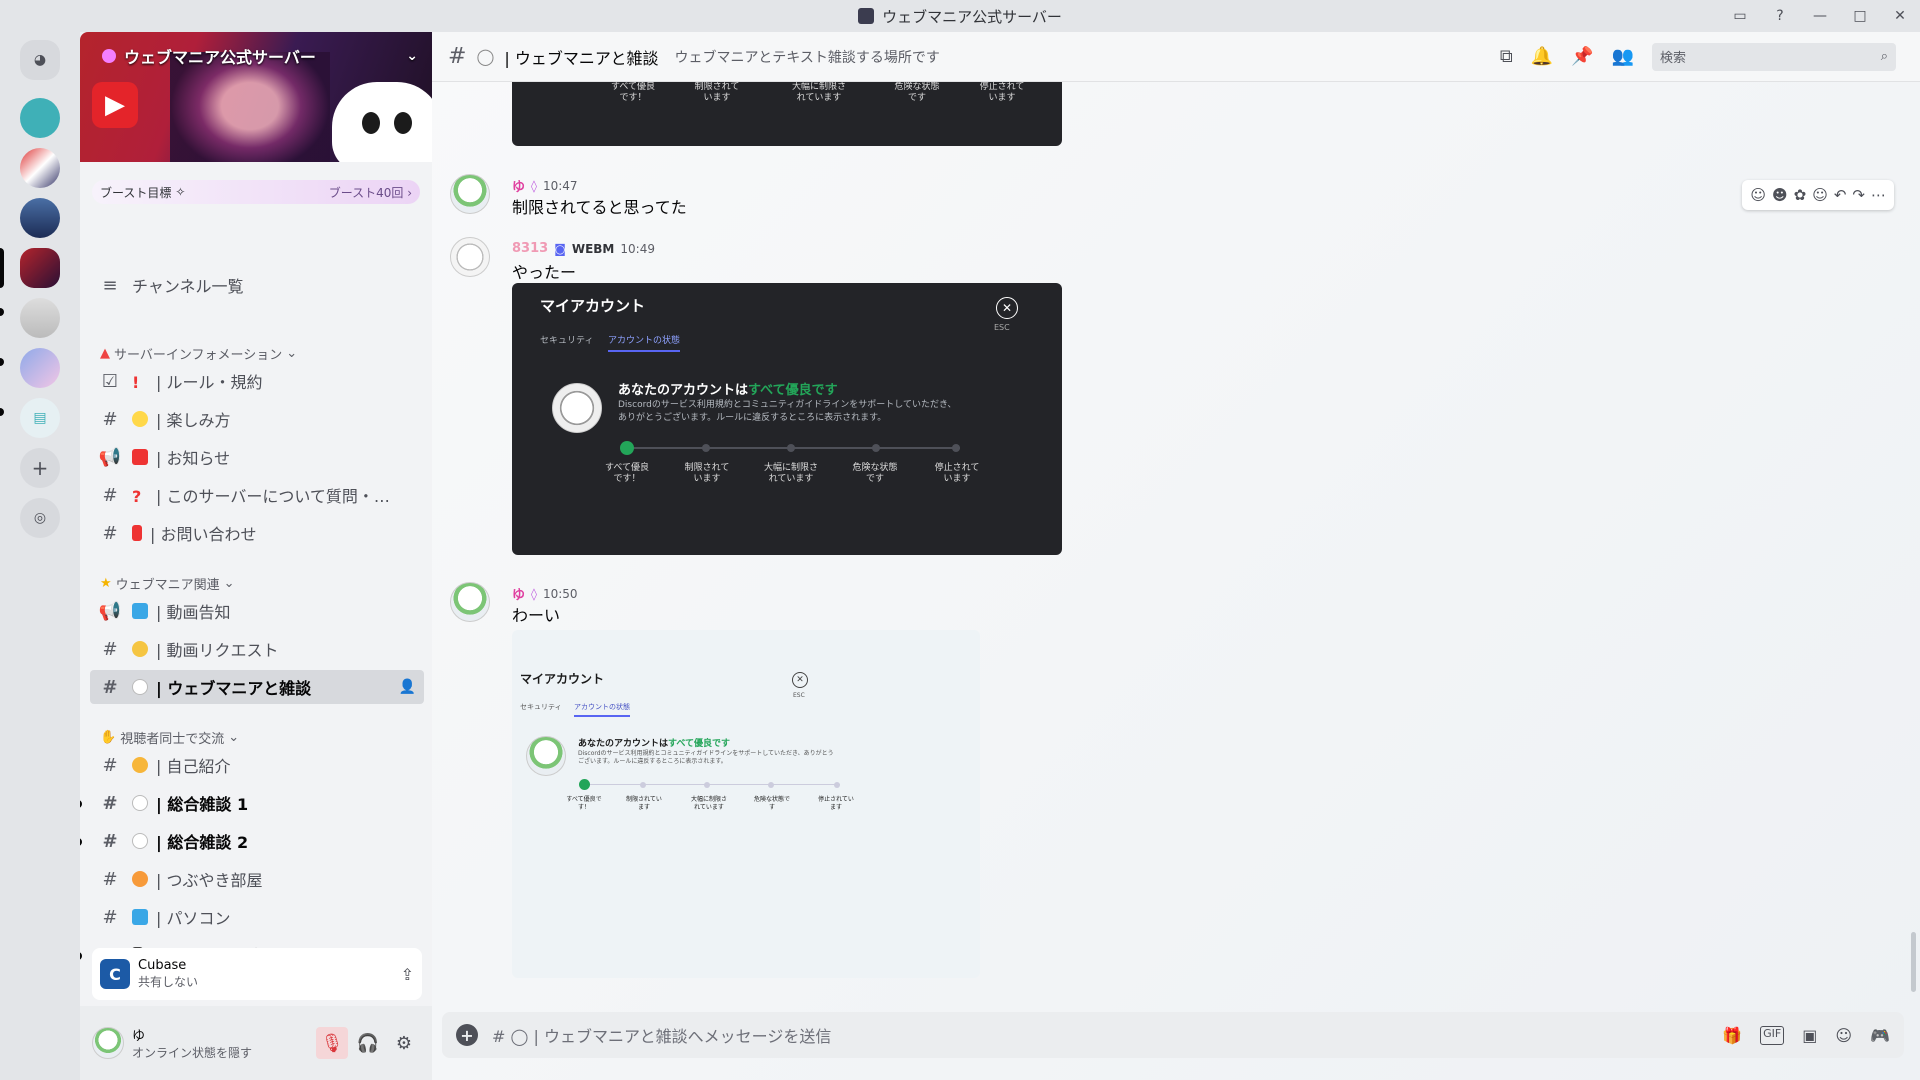  What do you see at coordinates (1774, 56) in the screenshot?
I see `search-input: 検索 ⌕` at bounding box center [1774, 56].